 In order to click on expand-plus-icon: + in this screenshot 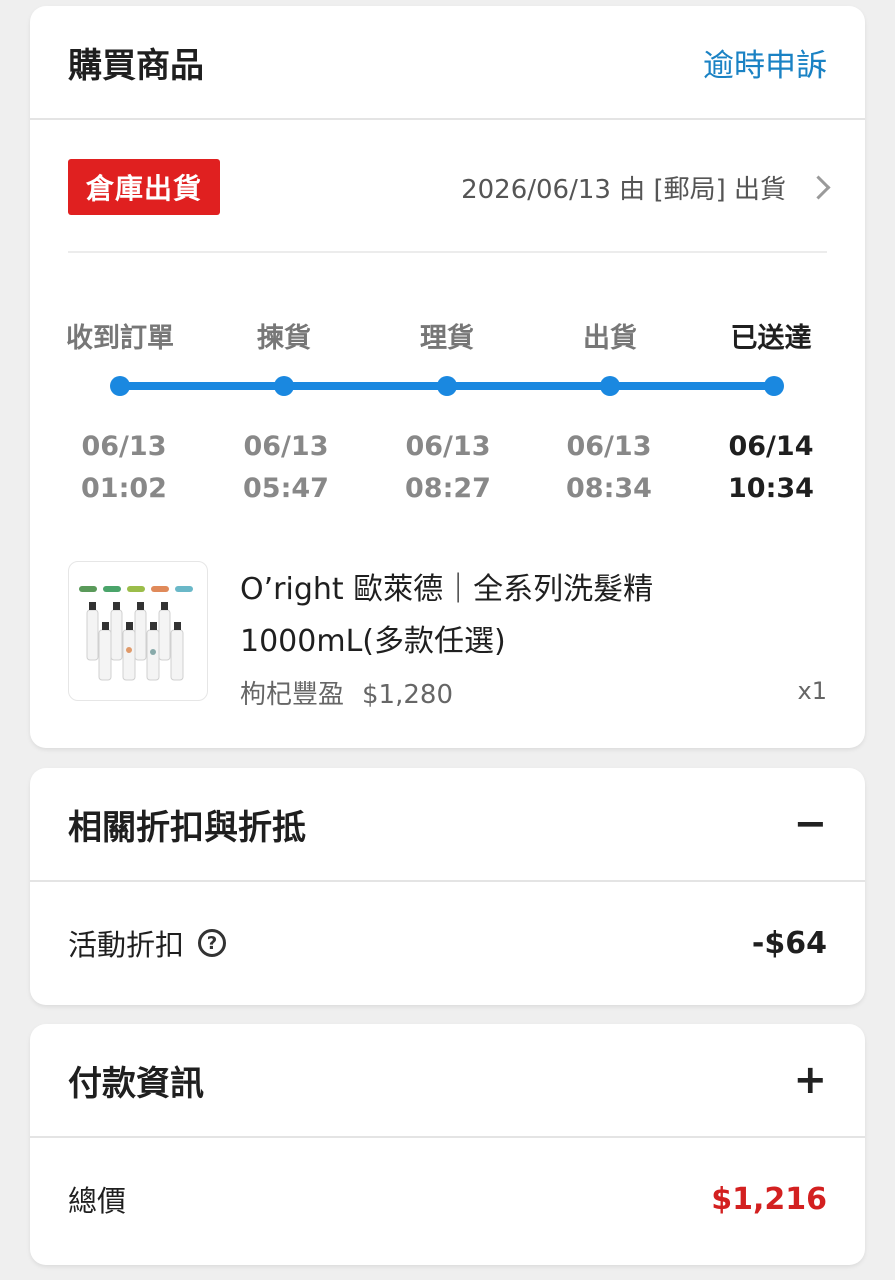, I will do `click(810, 1080)`.